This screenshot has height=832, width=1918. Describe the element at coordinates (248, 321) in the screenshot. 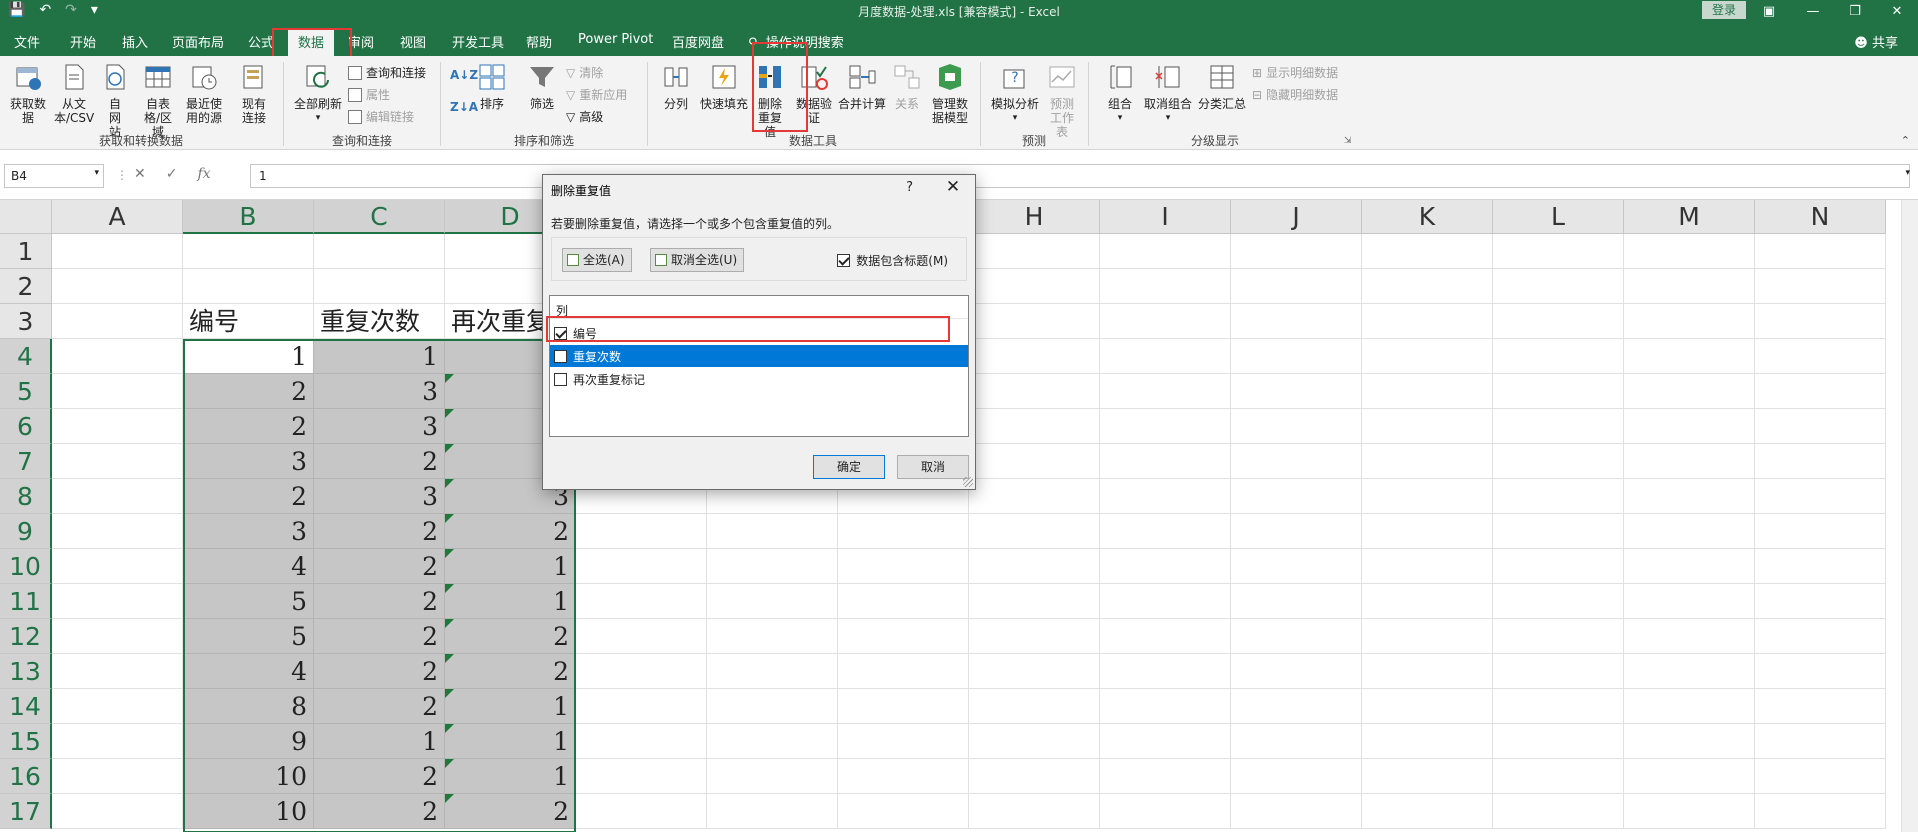

I see `header-cell: 编号` at that location.